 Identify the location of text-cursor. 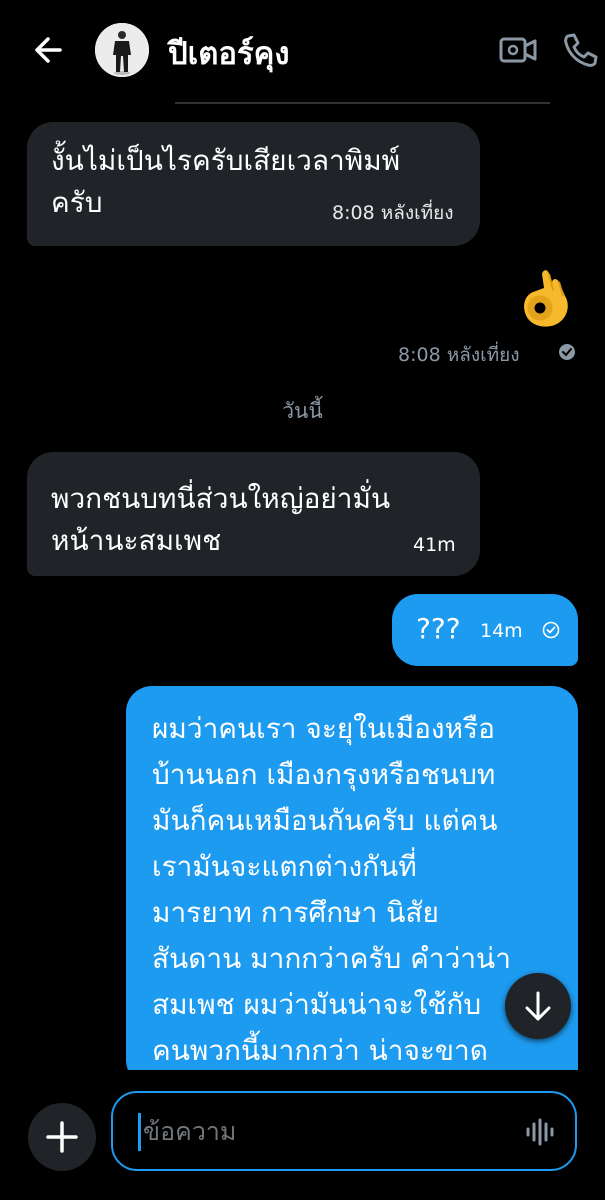
(139, 1132).